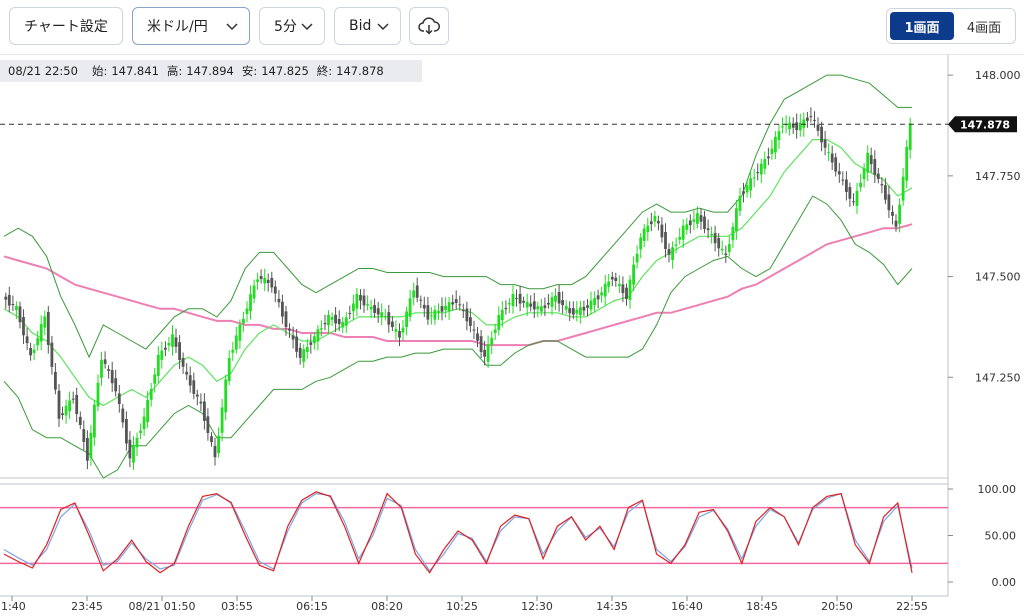  I want to click on time-tick-label: 03:55, so click(237, 606).